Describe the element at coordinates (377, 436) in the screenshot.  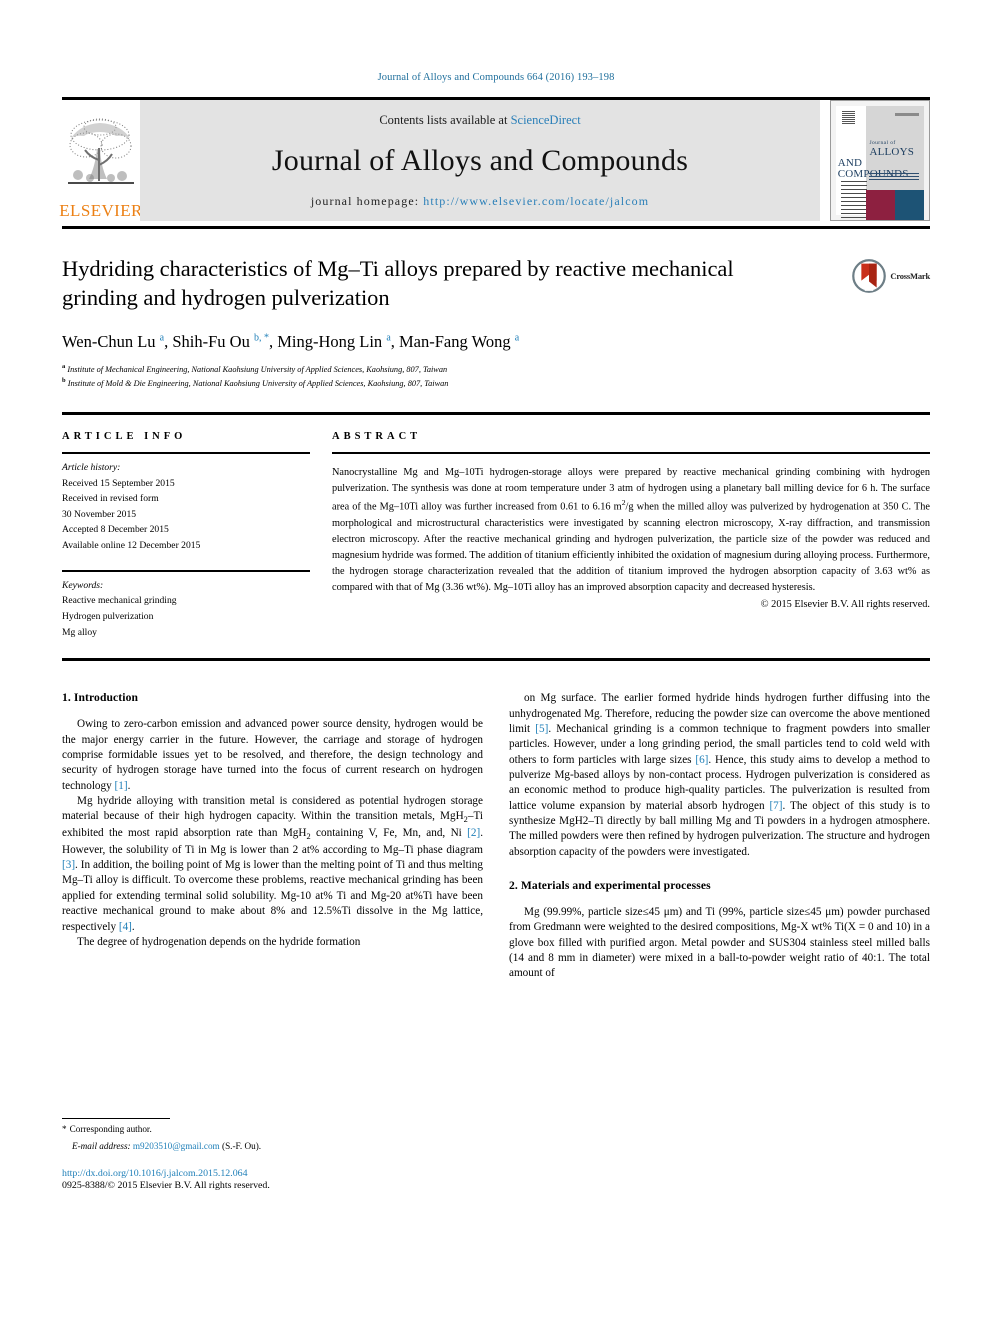
I see `abstract-heading: ABSTRACT` at that location.